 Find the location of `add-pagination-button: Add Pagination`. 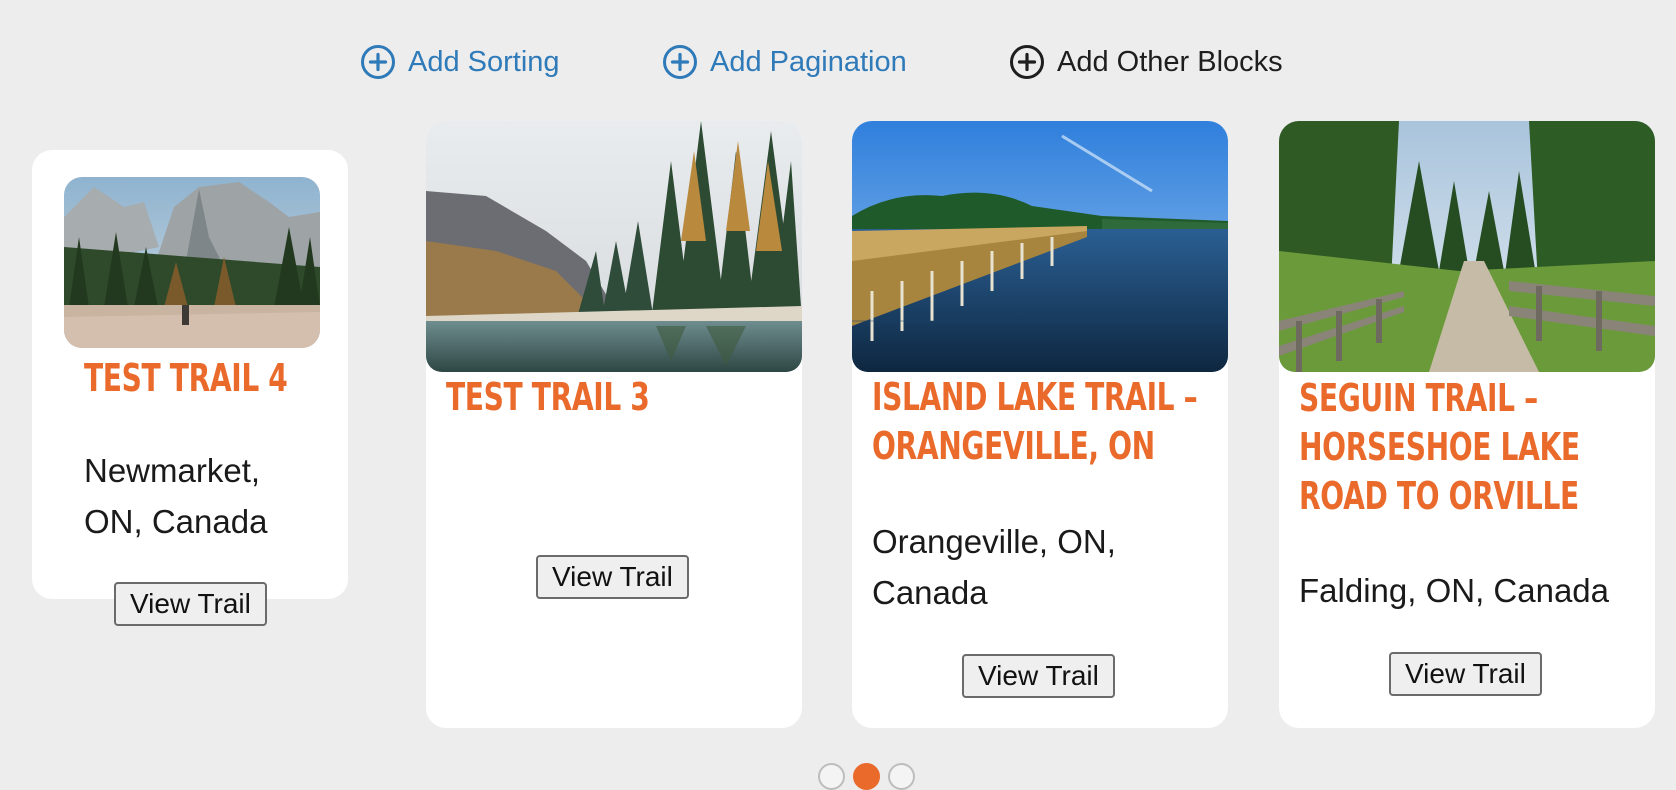

add-pagination-button: Add Pagination is located at coordinates (784, 62).